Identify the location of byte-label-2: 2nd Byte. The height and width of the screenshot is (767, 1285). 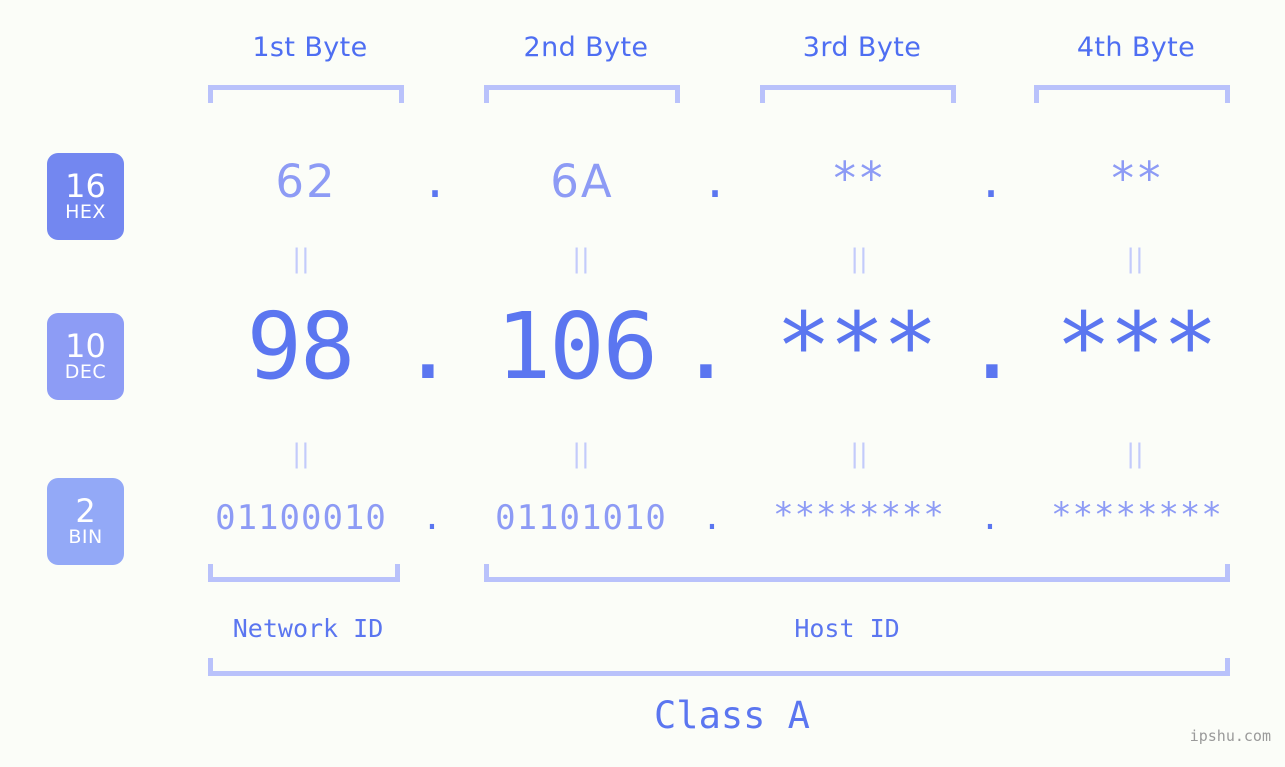
(586, 47).